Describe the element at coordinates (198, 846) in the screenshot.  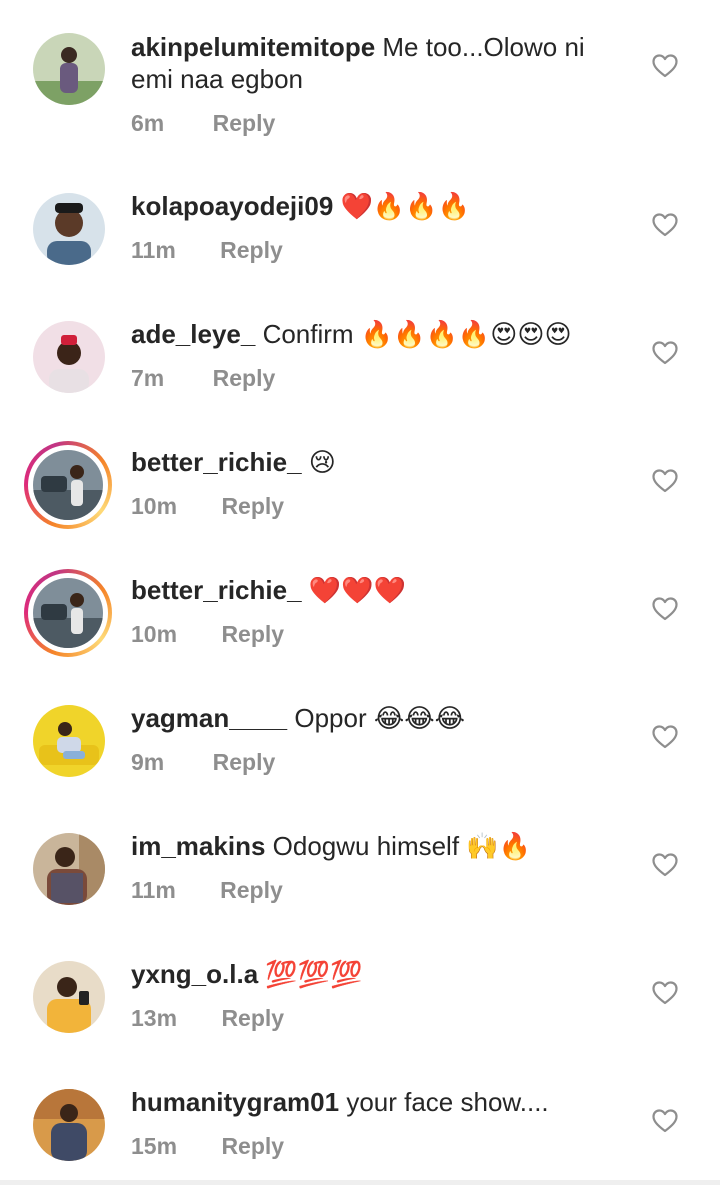
I see `comment-username: im_makins` at that location.